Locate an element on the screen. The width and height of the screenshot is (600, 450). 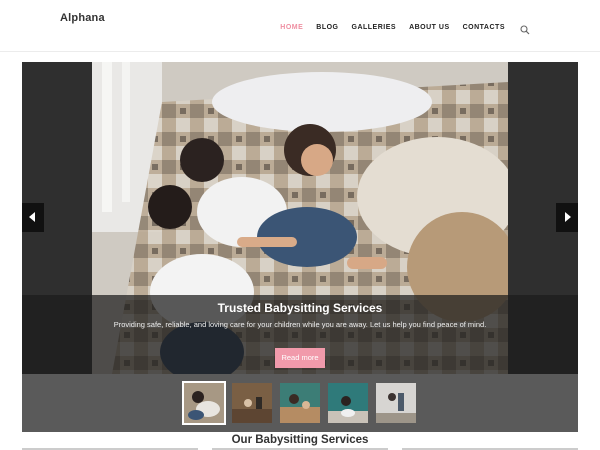
chevron-left-icon is located at coordinates (33, 218).